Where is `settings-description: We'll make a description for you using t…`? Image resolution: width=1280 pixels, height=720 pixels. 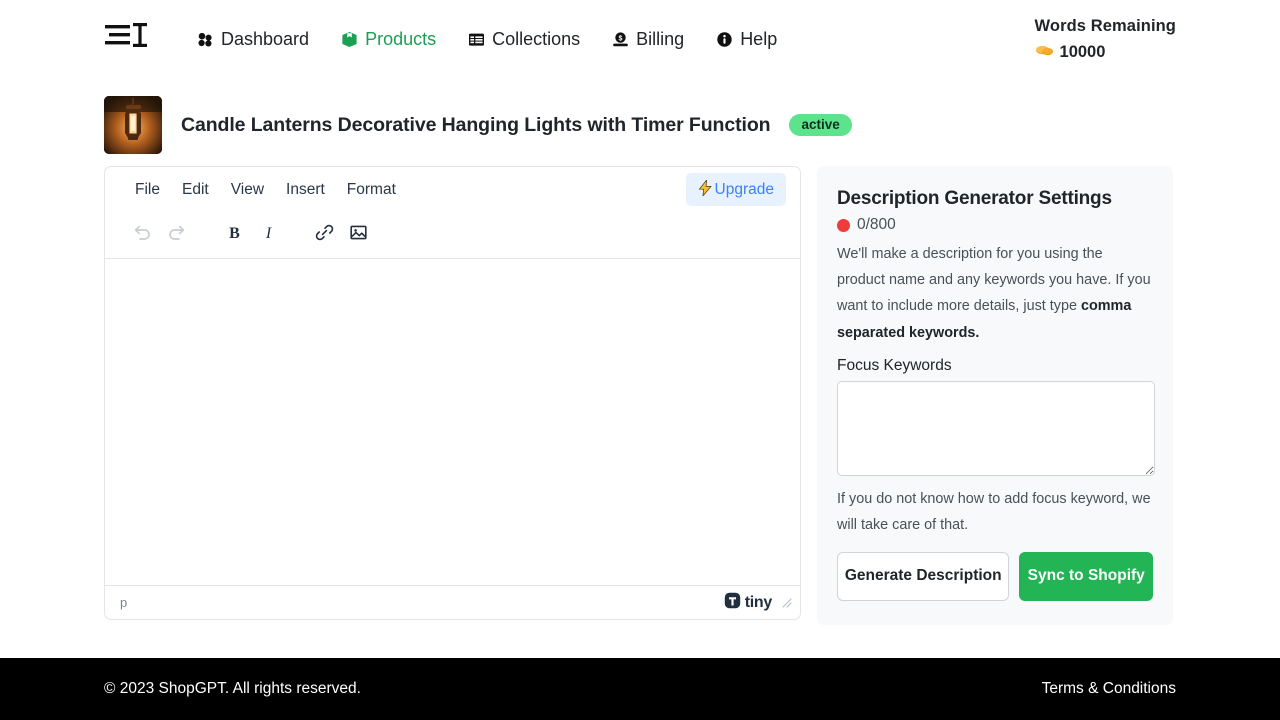 settings-description: We'll make a description for you using t… is located at coordinates (995, 293).